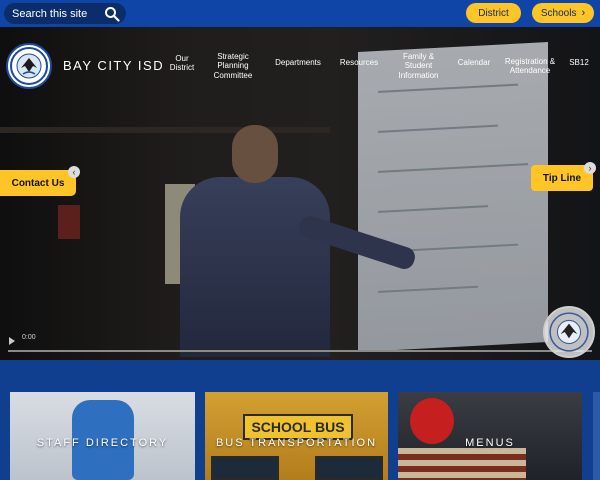 The image size is (600, 480). I want to click on nav-calendar: Calendar, so click(474, 63).